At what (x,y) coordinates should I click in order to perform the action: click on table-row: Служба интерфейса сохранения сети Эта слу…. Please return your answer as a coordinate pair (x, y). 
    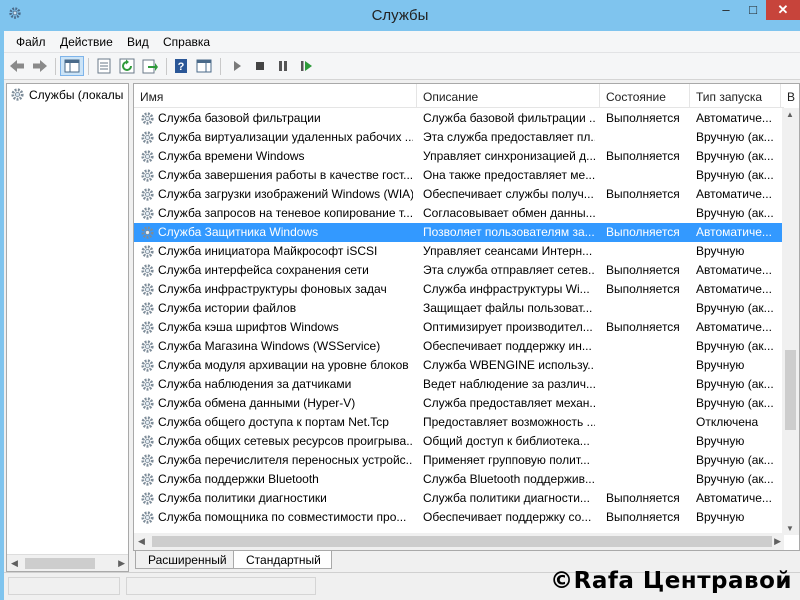
    Looking at the image, I should click on (464, 270).